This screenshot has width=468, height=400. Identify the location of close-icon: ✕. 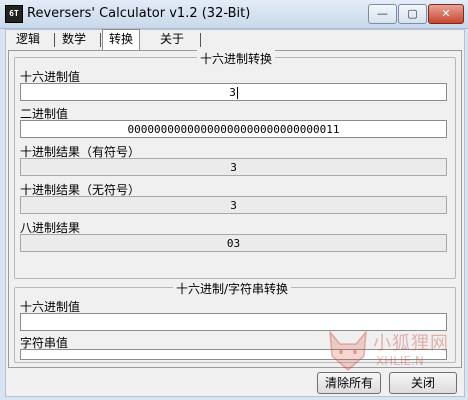
(446, 13).